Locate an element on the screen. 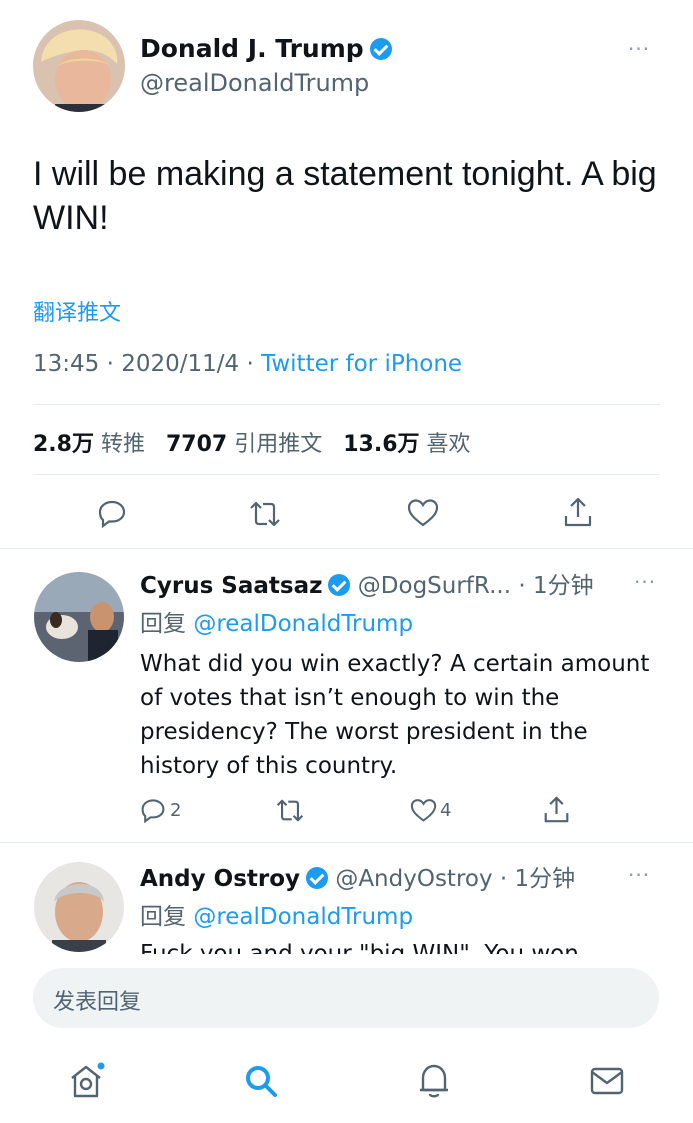 This screenshot has width=693, height=1123. author-avatar is located at coordinates (79, 66).